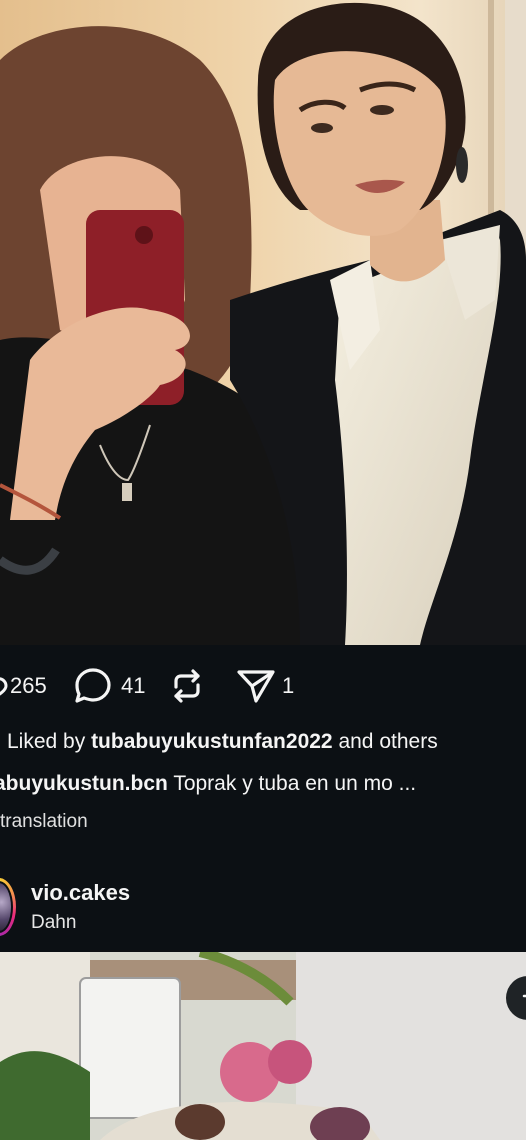 The width and height of the screenshot is (526, 1140). Describe the element at coordinates (84, 783) in the screenshot. I see `caption-author-link: abuyukustun.bcn` at that location.